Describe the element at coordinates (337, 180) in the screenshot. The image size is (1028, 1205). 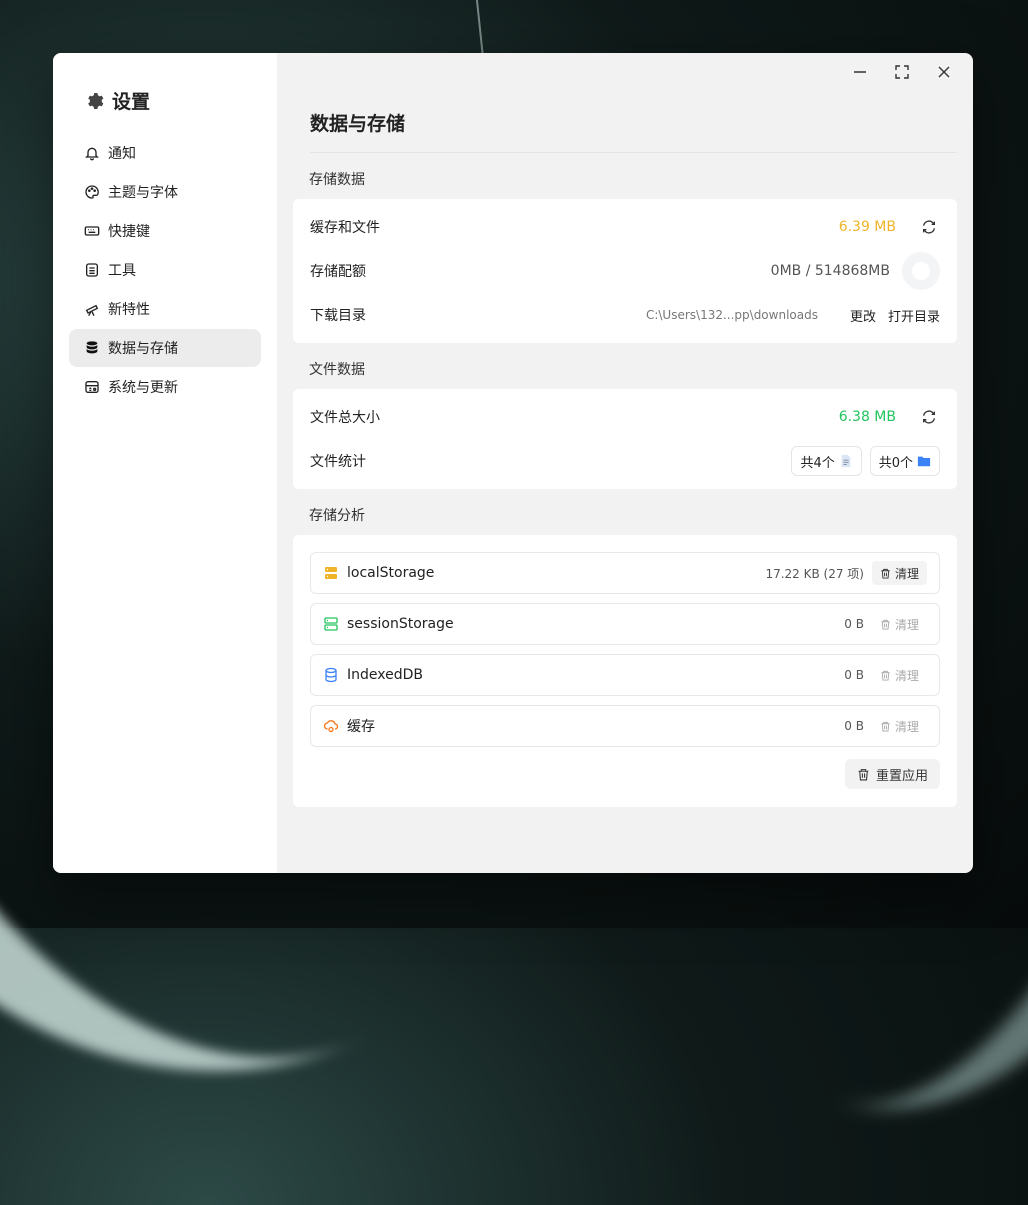
I see `section-label-storage: 存储数据` at that location.